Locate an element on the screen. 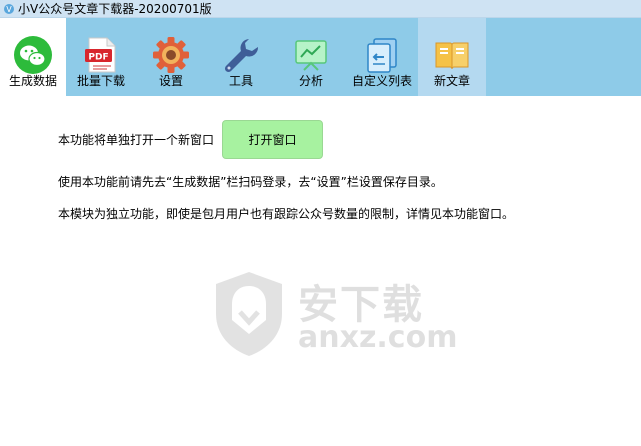 This screenshot has width=641, height=446. tab-label: 新文章 is located at coordinates (451, 81).